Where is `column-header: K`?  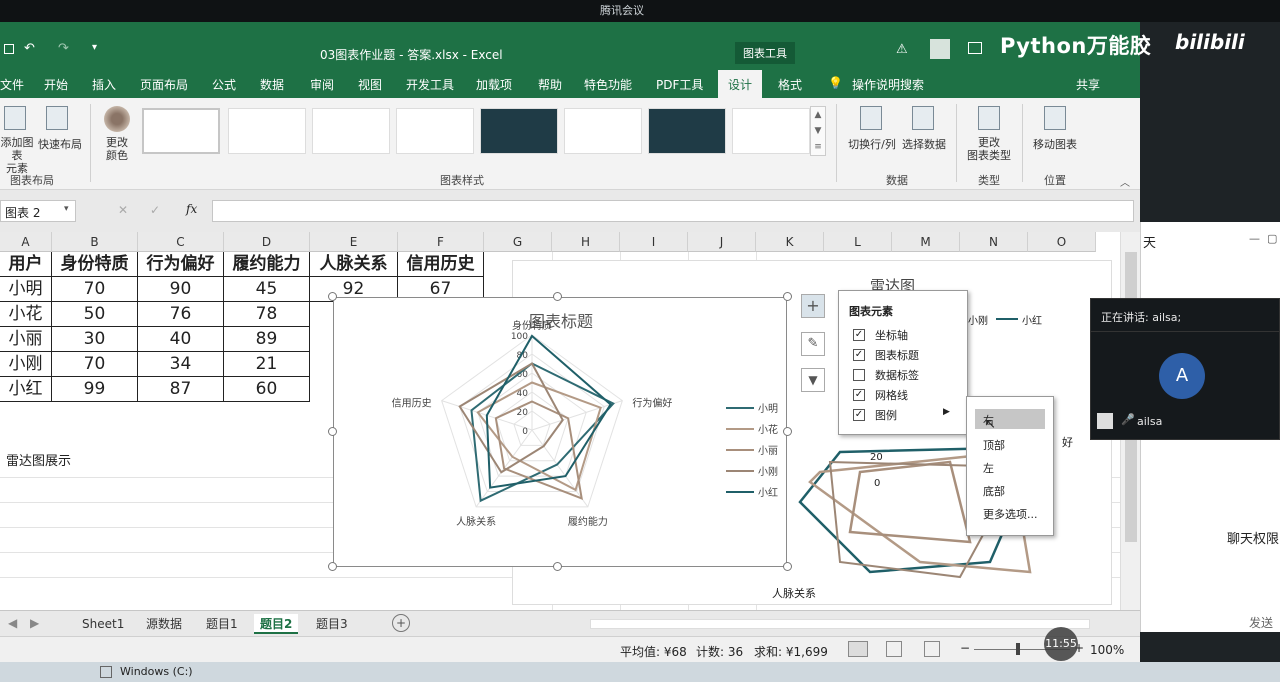 column-header: K is located at coordinates (790, 242).